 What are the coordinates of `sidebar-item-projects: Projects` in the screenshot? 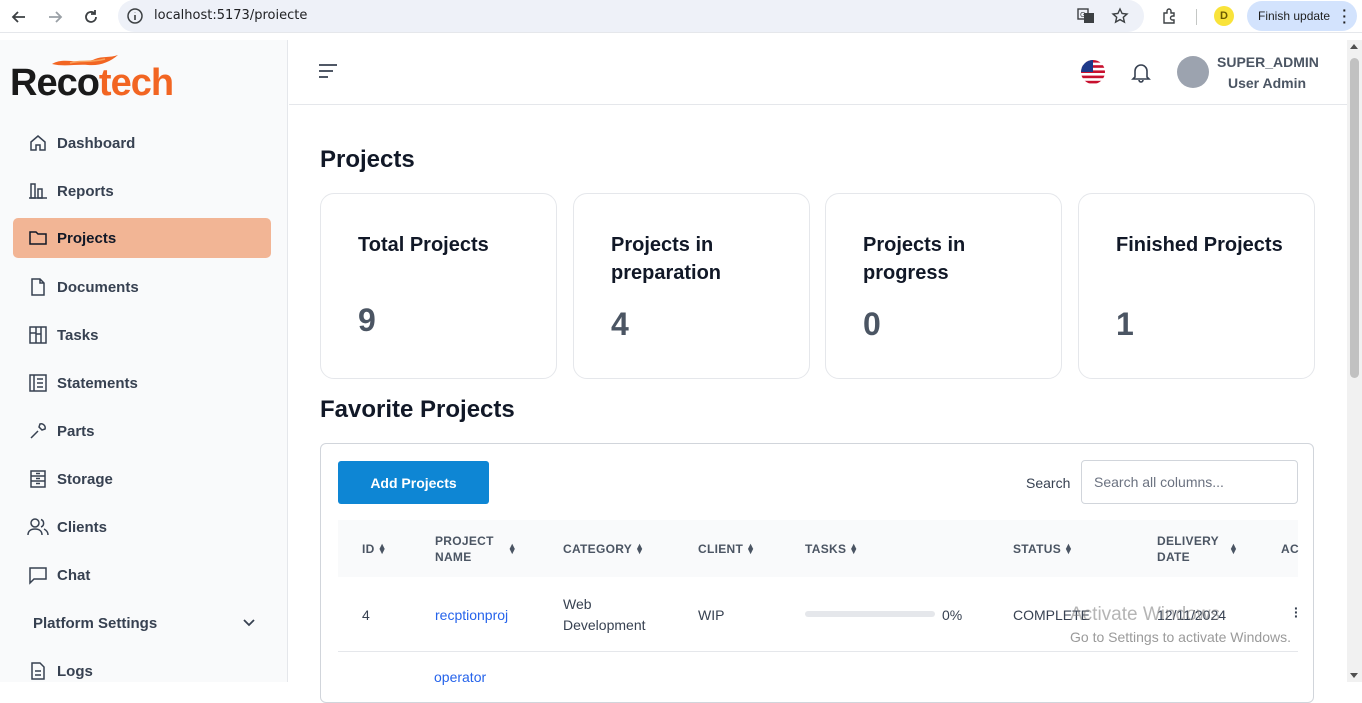 It's located at (142, 238).